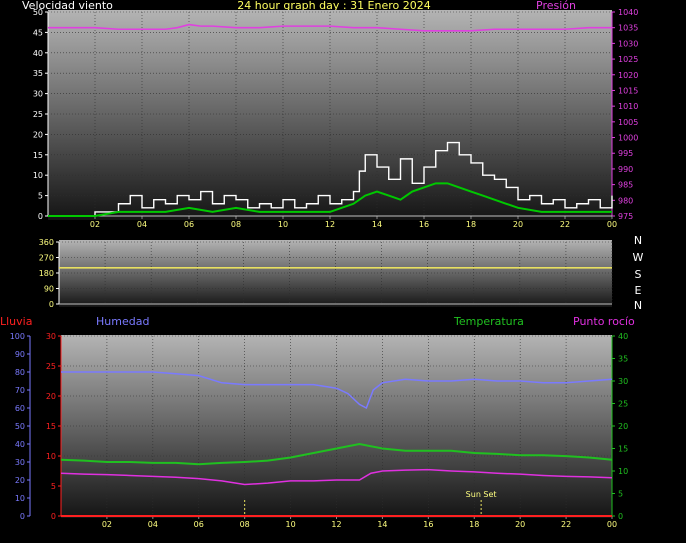 This screenshot has width=686, height=543. Describe the element at coordinates (628, 90) in the screenshot. I see `pressure-tick-label: 1015` at that location.